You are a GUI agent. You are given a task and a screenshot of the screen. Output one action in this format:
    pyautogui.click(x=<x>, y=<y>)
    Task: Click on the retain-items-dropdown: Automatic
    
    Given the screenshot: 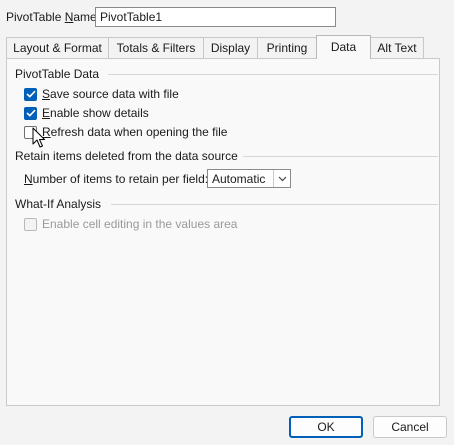 What is the action you would take?
    pyautogui.click(x=249, y=178)
    